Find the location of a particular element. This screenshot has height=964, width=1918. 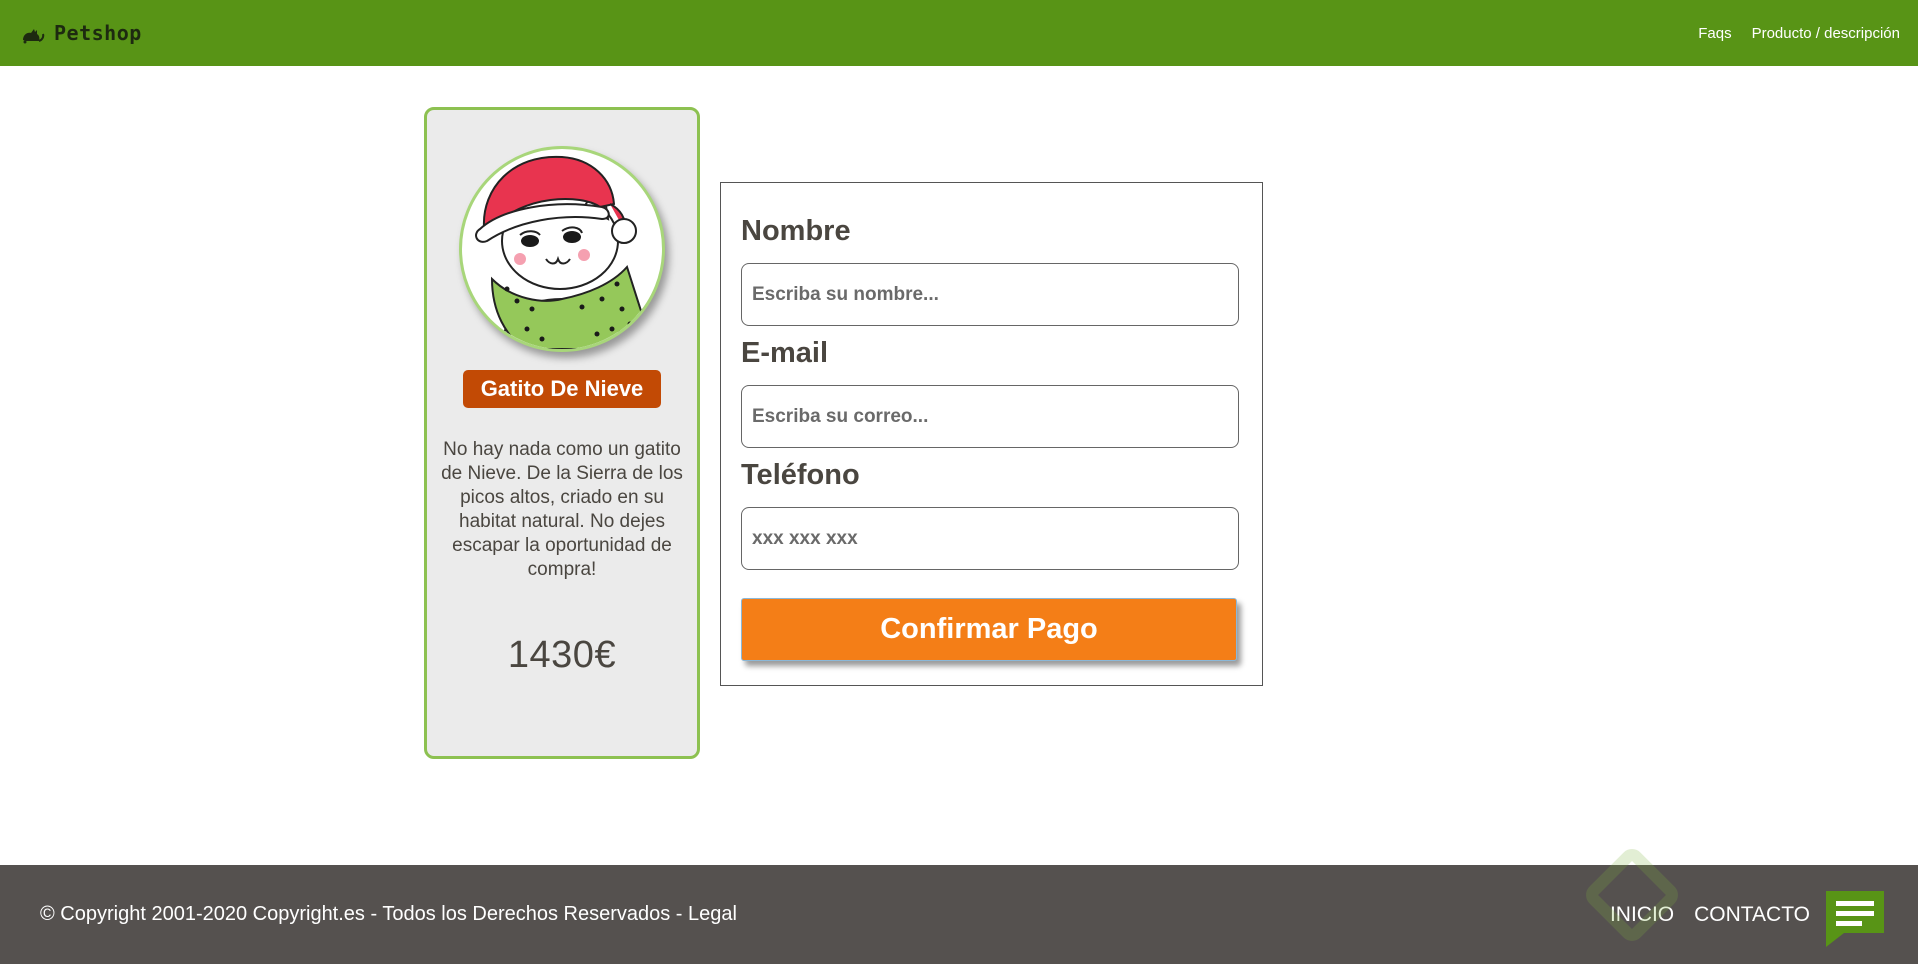

navbar: Petshop Faqs Producto / descripción is located at coordinates (959, 33).